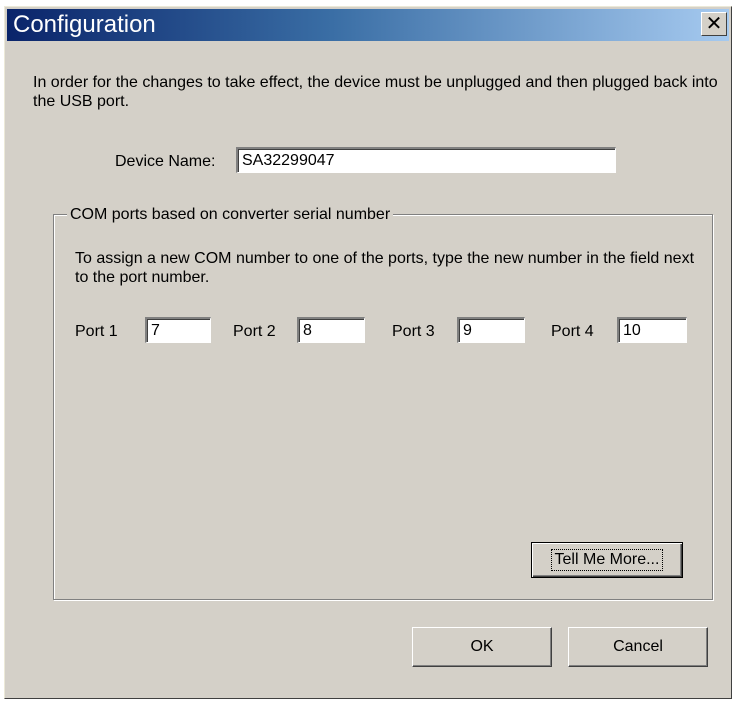 The width and height of the screenshot is (738, 702). I want to click on port-4-field, so click(652, 330).